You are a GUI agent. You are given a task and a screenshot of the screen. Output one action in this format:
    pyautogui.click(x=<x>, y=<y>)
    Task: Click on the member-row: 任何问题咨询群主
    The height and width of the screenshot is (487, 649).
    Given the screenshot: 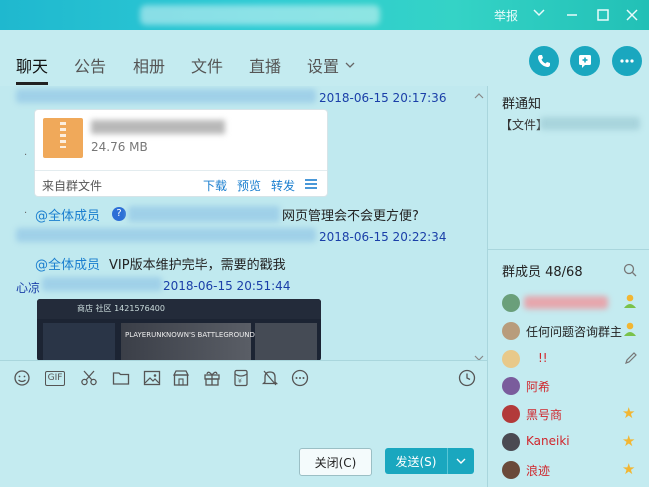 What is the action you would take?
    pyautogui.click(x=568, y=331)
    